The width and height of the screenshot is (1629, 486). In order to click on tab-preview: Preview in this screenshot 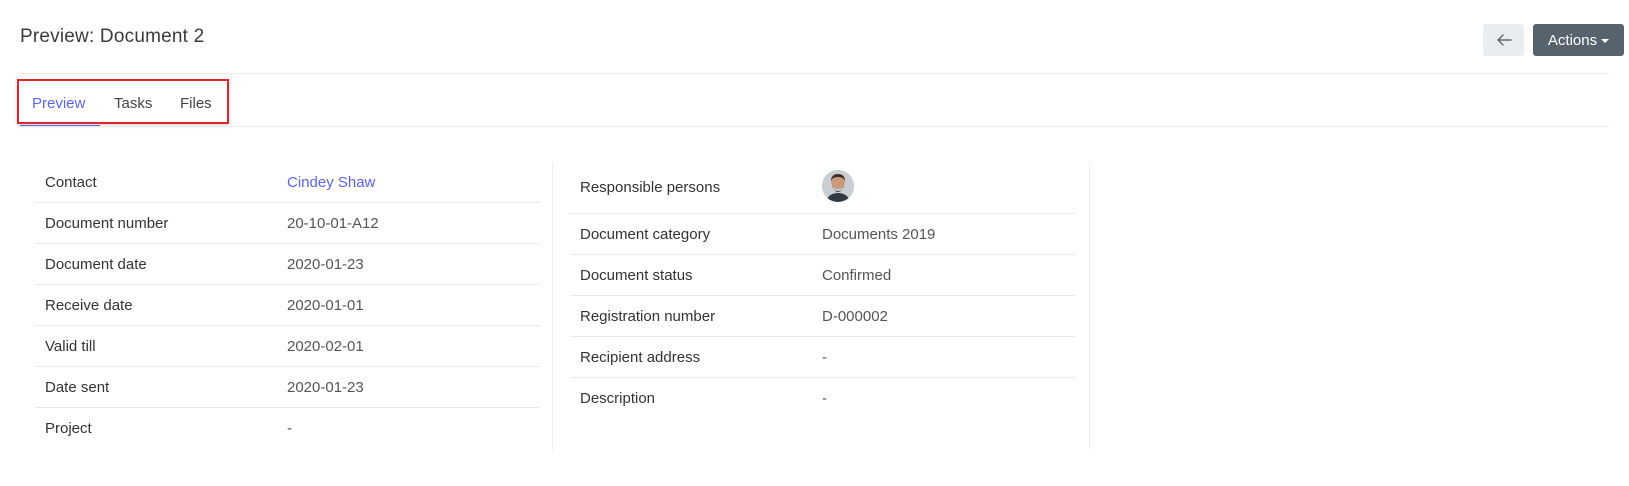, I will do `click(58, 103)`.